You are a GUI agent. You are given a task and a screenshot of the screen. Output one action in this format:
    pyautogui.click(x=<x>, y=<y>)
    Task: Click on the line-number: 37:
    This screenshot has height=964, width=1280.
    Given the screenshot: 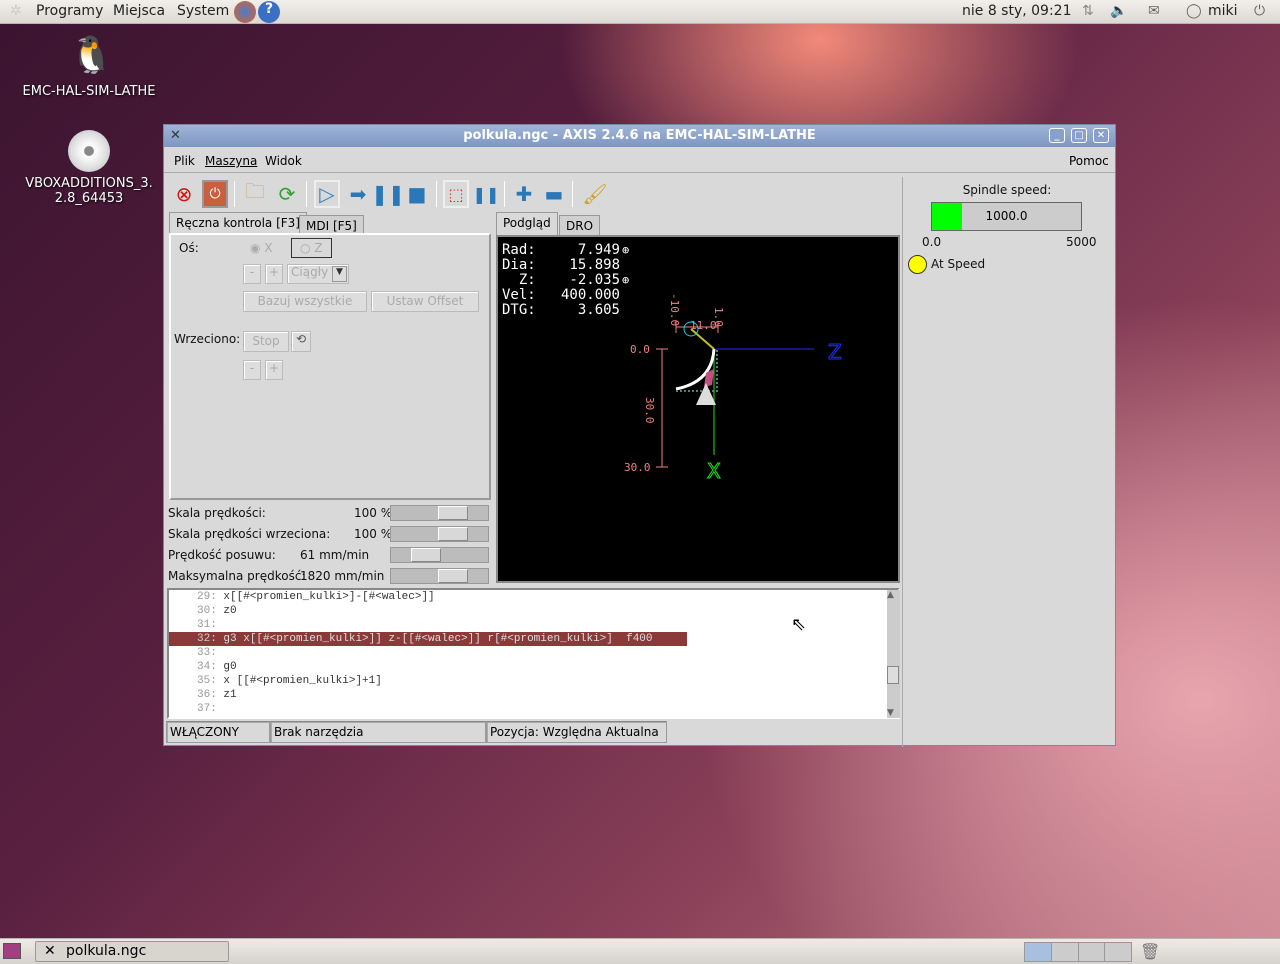 What is the action you would take?
    pyautogui.click(x=207, y=709)
    